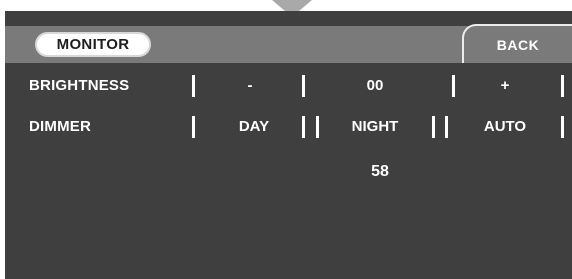 The image size is (572, 279). What do you see at coordinates (505, 85) in the screenshot?
I see `brightness-increase-button: +` at bounding box center [505, 85].